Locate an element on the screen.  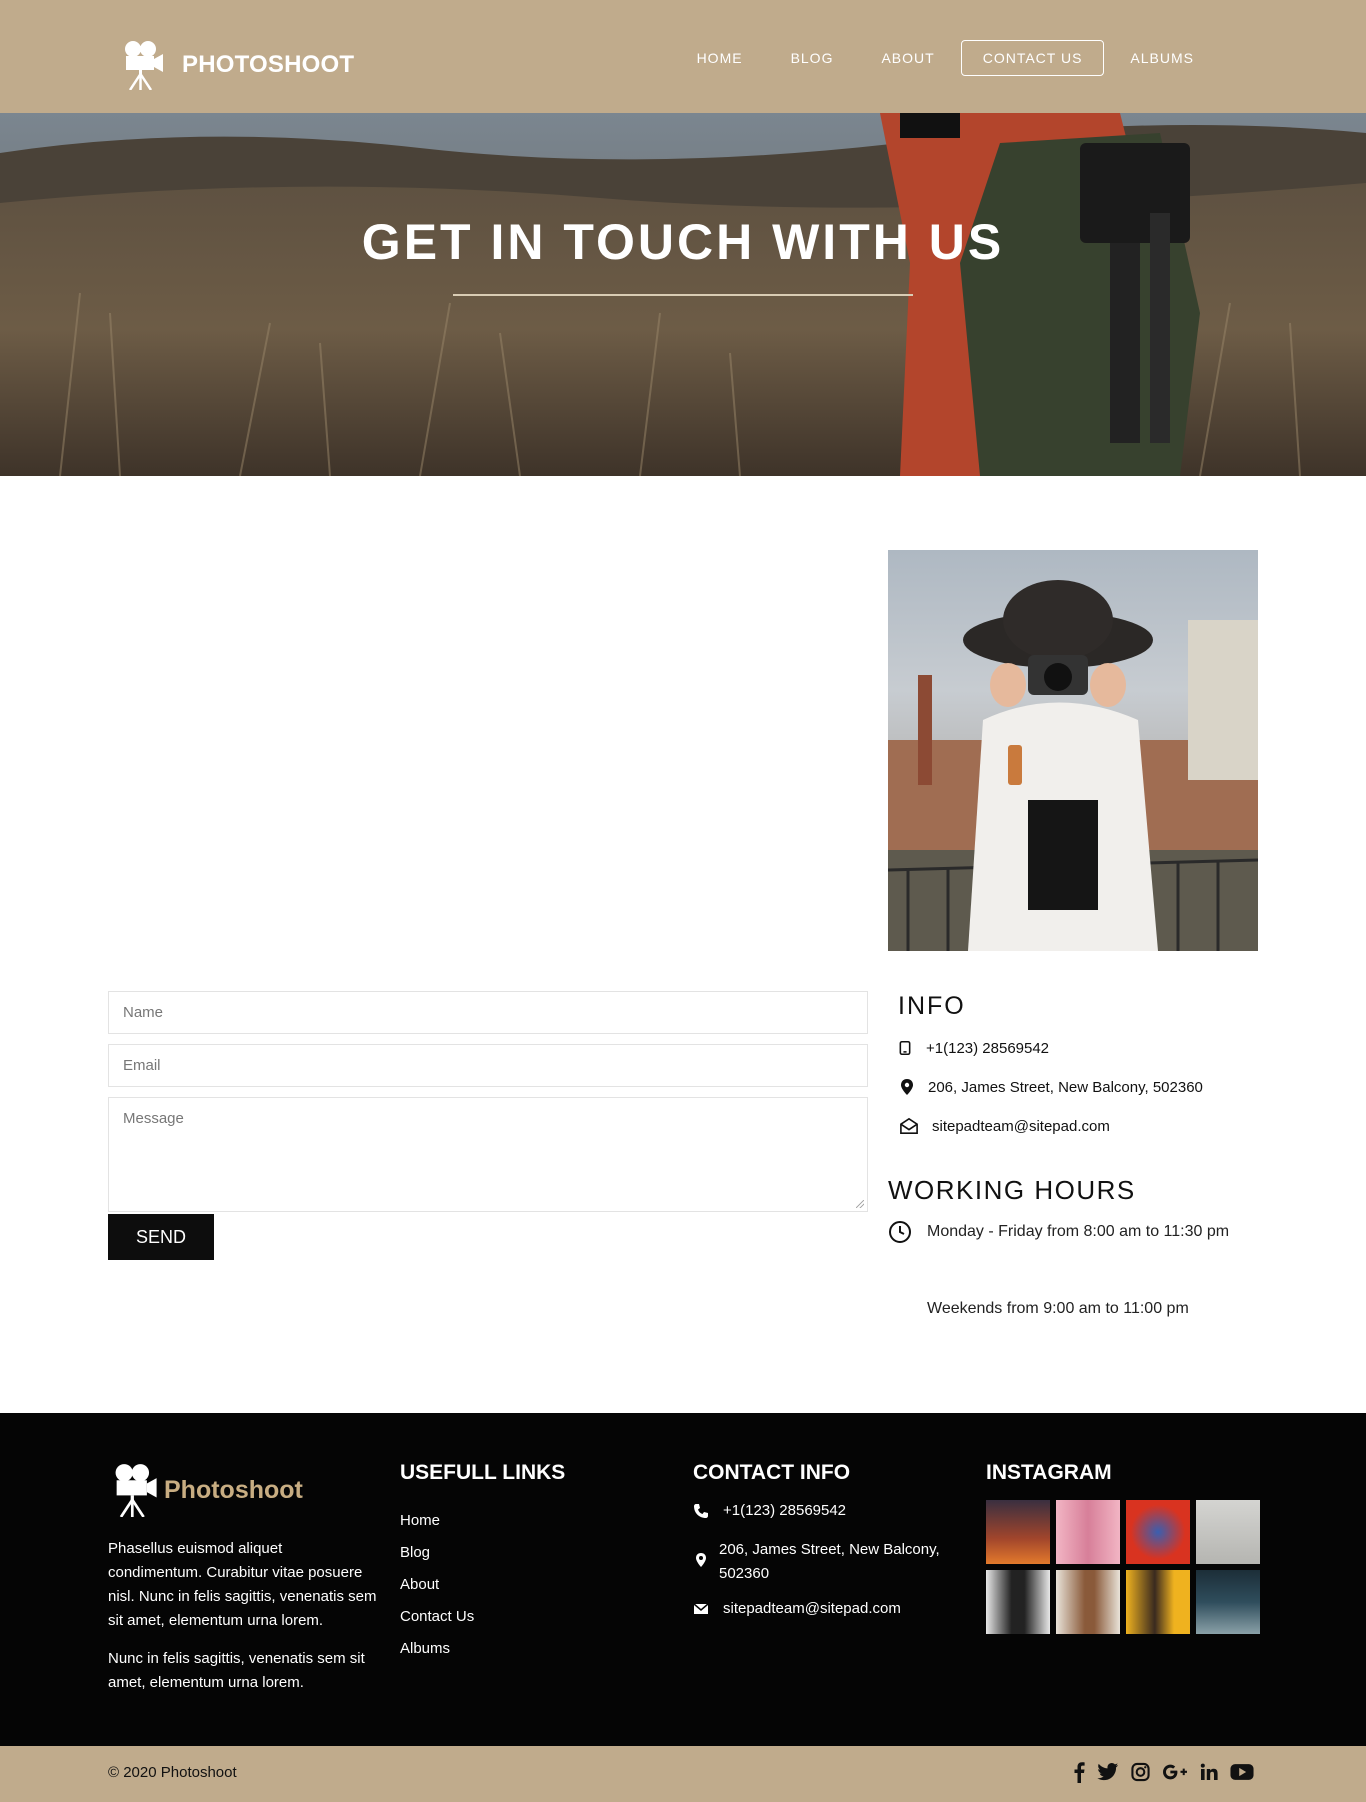
footer-address: 206, James Street, New Balcony, 502360 is located at coordinates (829, 1561).